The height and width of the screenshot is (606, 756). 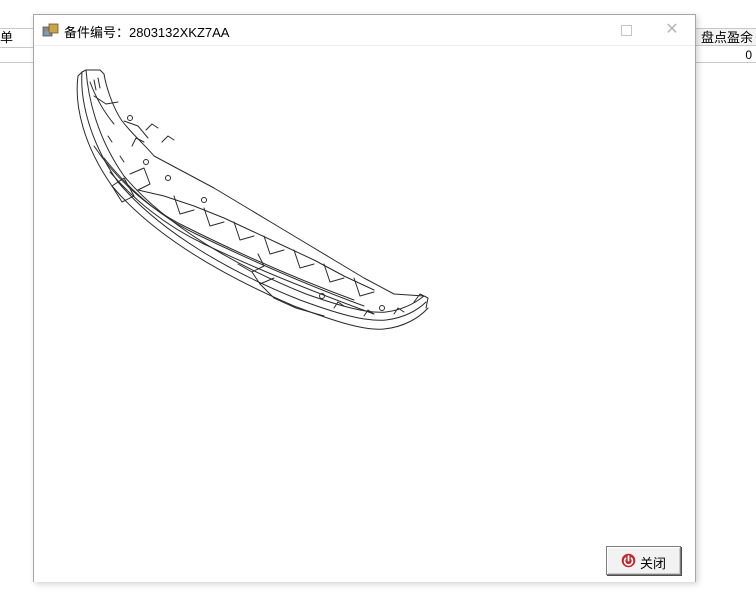 I want to click on maximize-icon, so click(x=626, y=30).